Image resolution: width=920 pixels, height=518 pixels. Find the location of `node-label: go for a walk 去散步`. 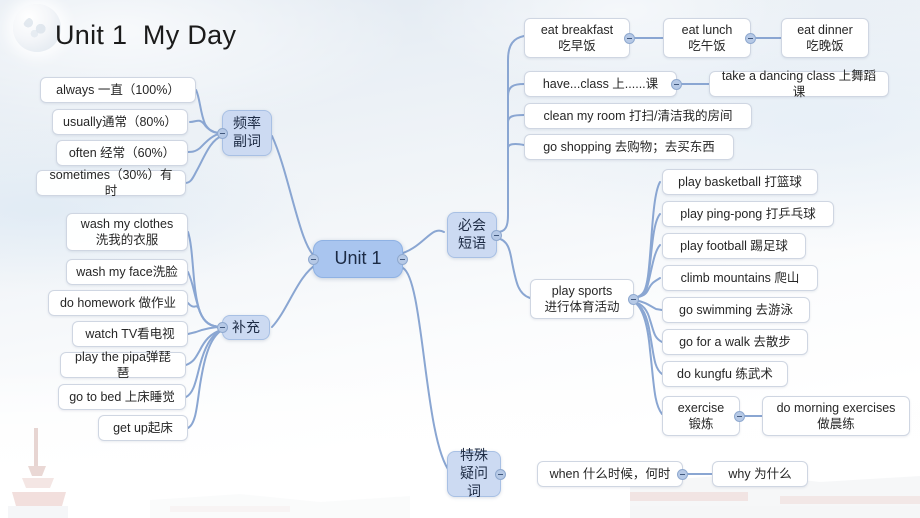

node-label: go for a walk 去散步 is located at coordinates (735, 342).